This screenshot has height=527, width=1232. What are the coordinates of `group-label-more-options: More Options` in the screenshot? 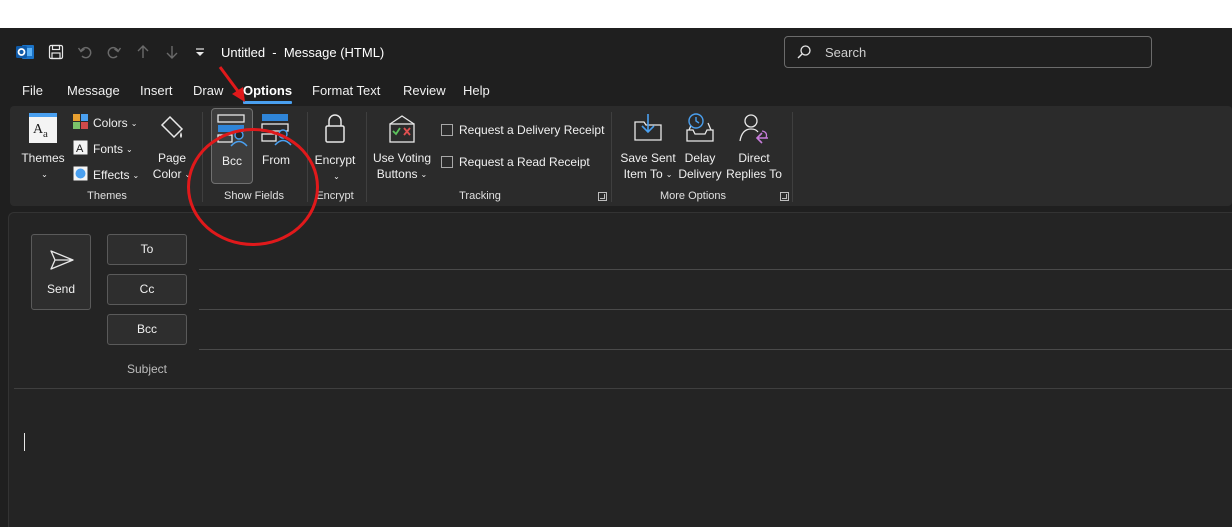 It's located at (693, 196).